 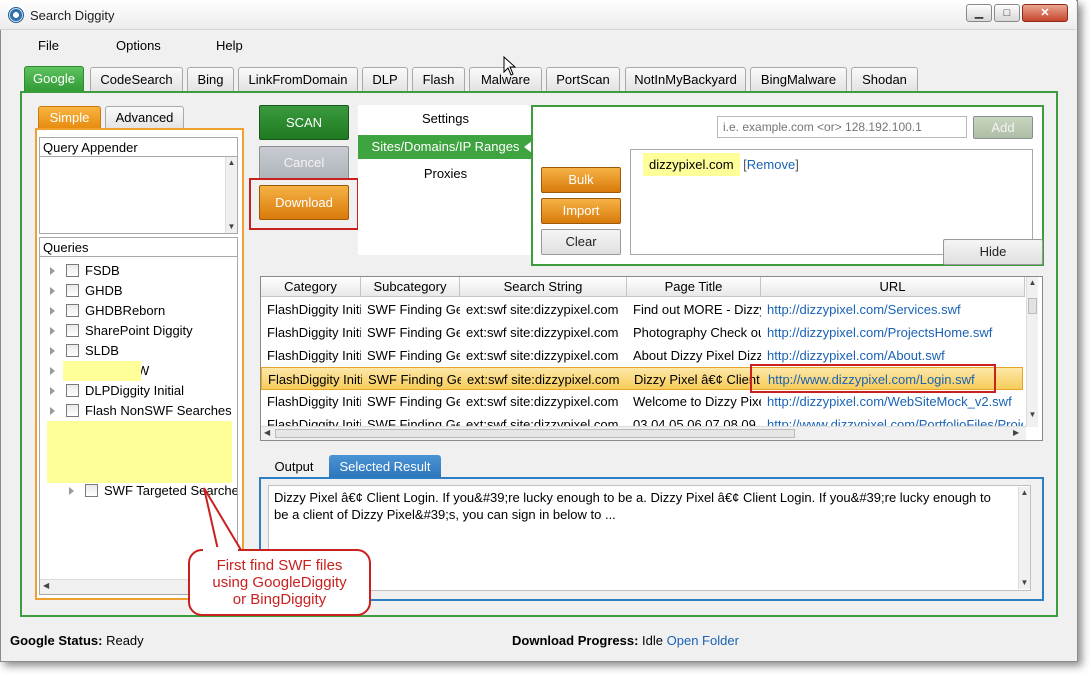 I want to click on cell-page-title: Dizzy Pixel â€¢ Client, so click(x=697, y=379).